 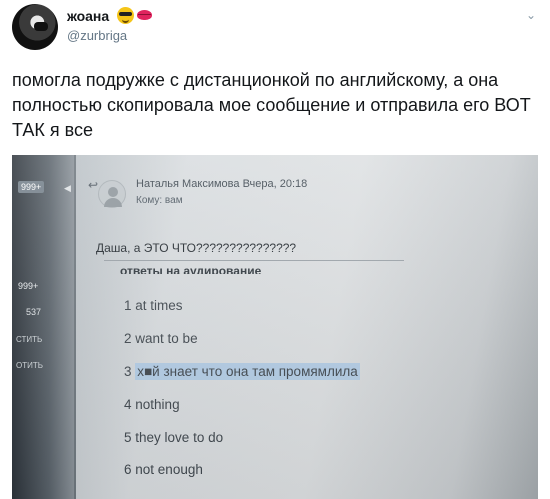 What do you see at coordinates (222, 184) in the screenshot?
I see `email-sender: Наталья Максимова Вчера, 20:18` at bounding box center [222, 184].